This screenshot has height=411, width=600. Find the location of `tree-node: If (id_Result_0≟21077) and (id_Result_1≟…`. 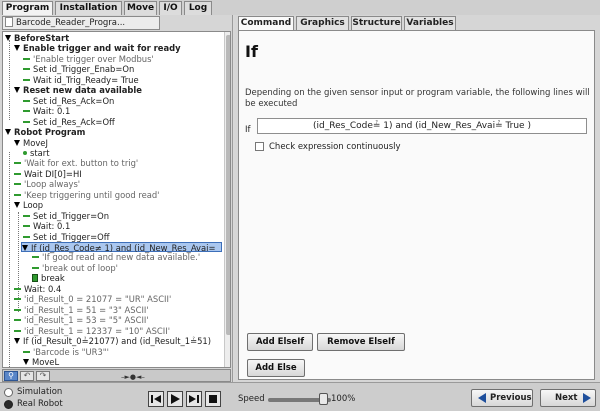

tree-node: If (id_Result_0≟21077) and (id_Result_1≟… is located at coordinates (112, 341).